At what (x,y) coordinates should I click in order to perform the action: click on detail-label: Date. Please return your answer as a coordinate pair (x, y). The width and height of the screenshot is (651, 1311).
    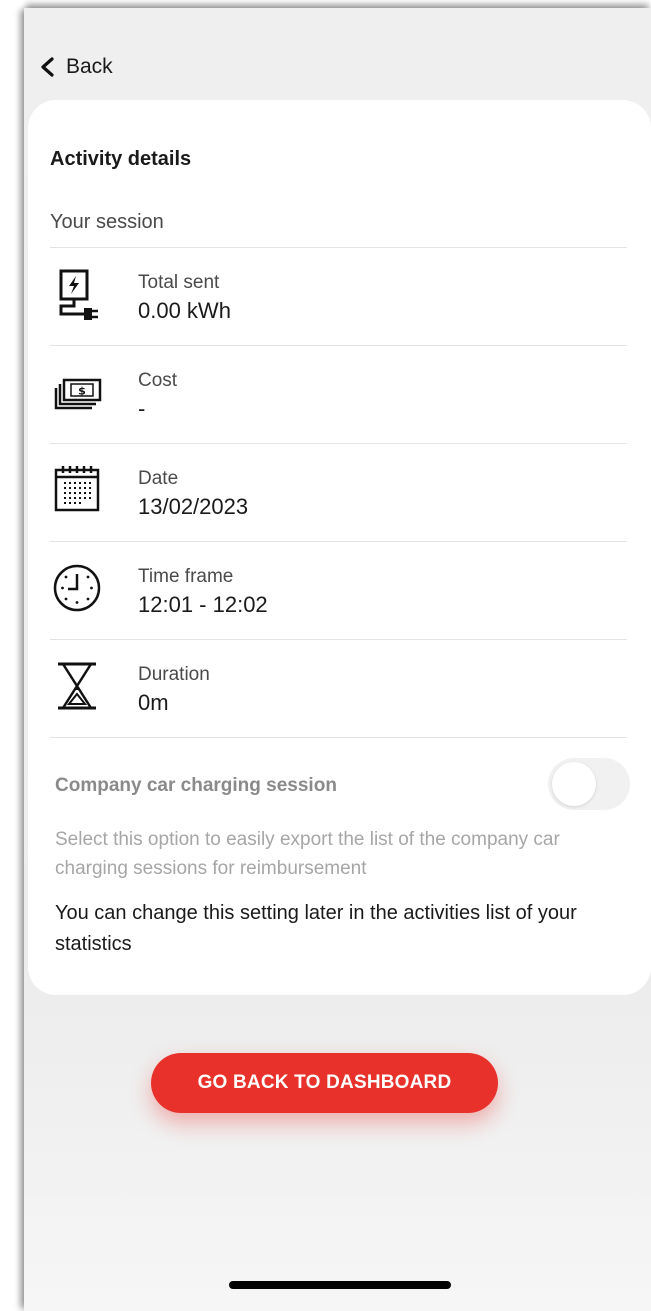
    Looking at the image, I should click on (158, 478).